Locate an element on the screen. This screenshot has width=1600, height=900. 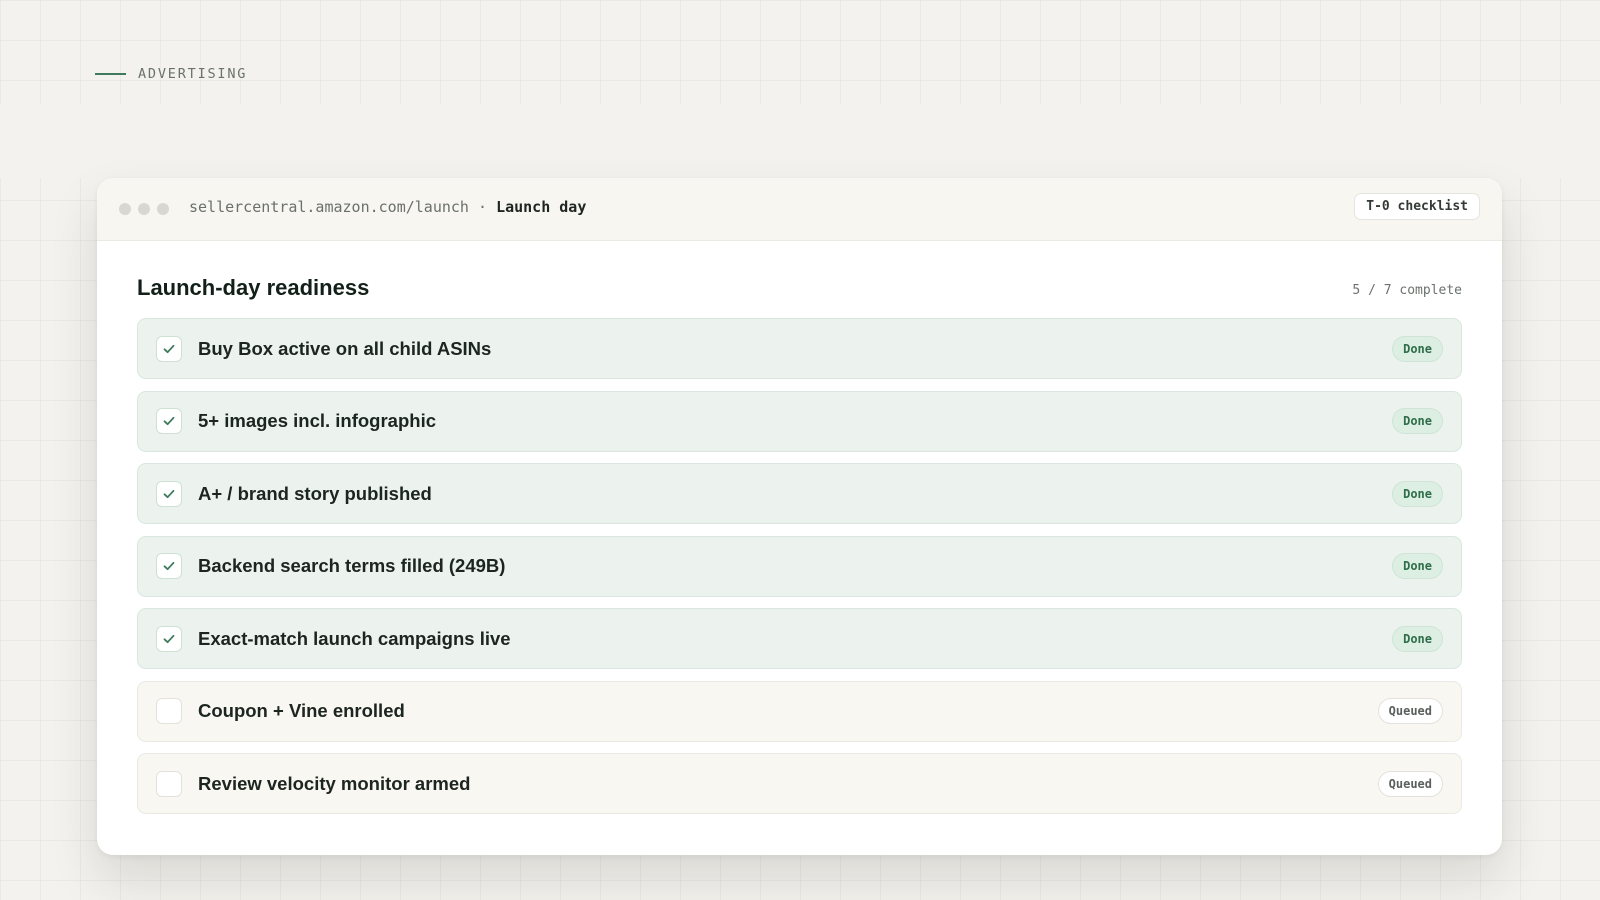
section-rule is located at coordinates (110, 74).